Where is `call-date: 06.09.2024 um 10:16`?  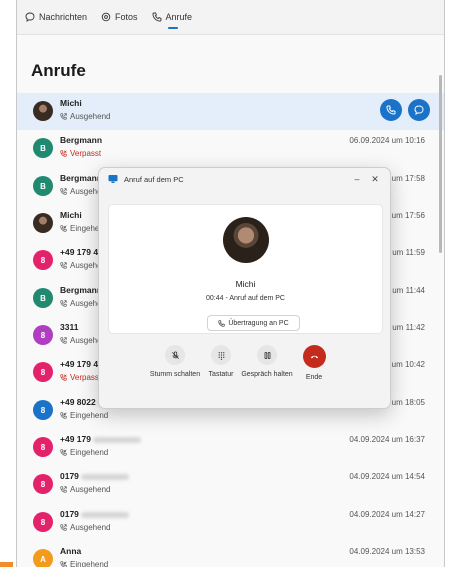 call-date: 06.09.2024 um 10:16 is located at coordinates (387, 140).